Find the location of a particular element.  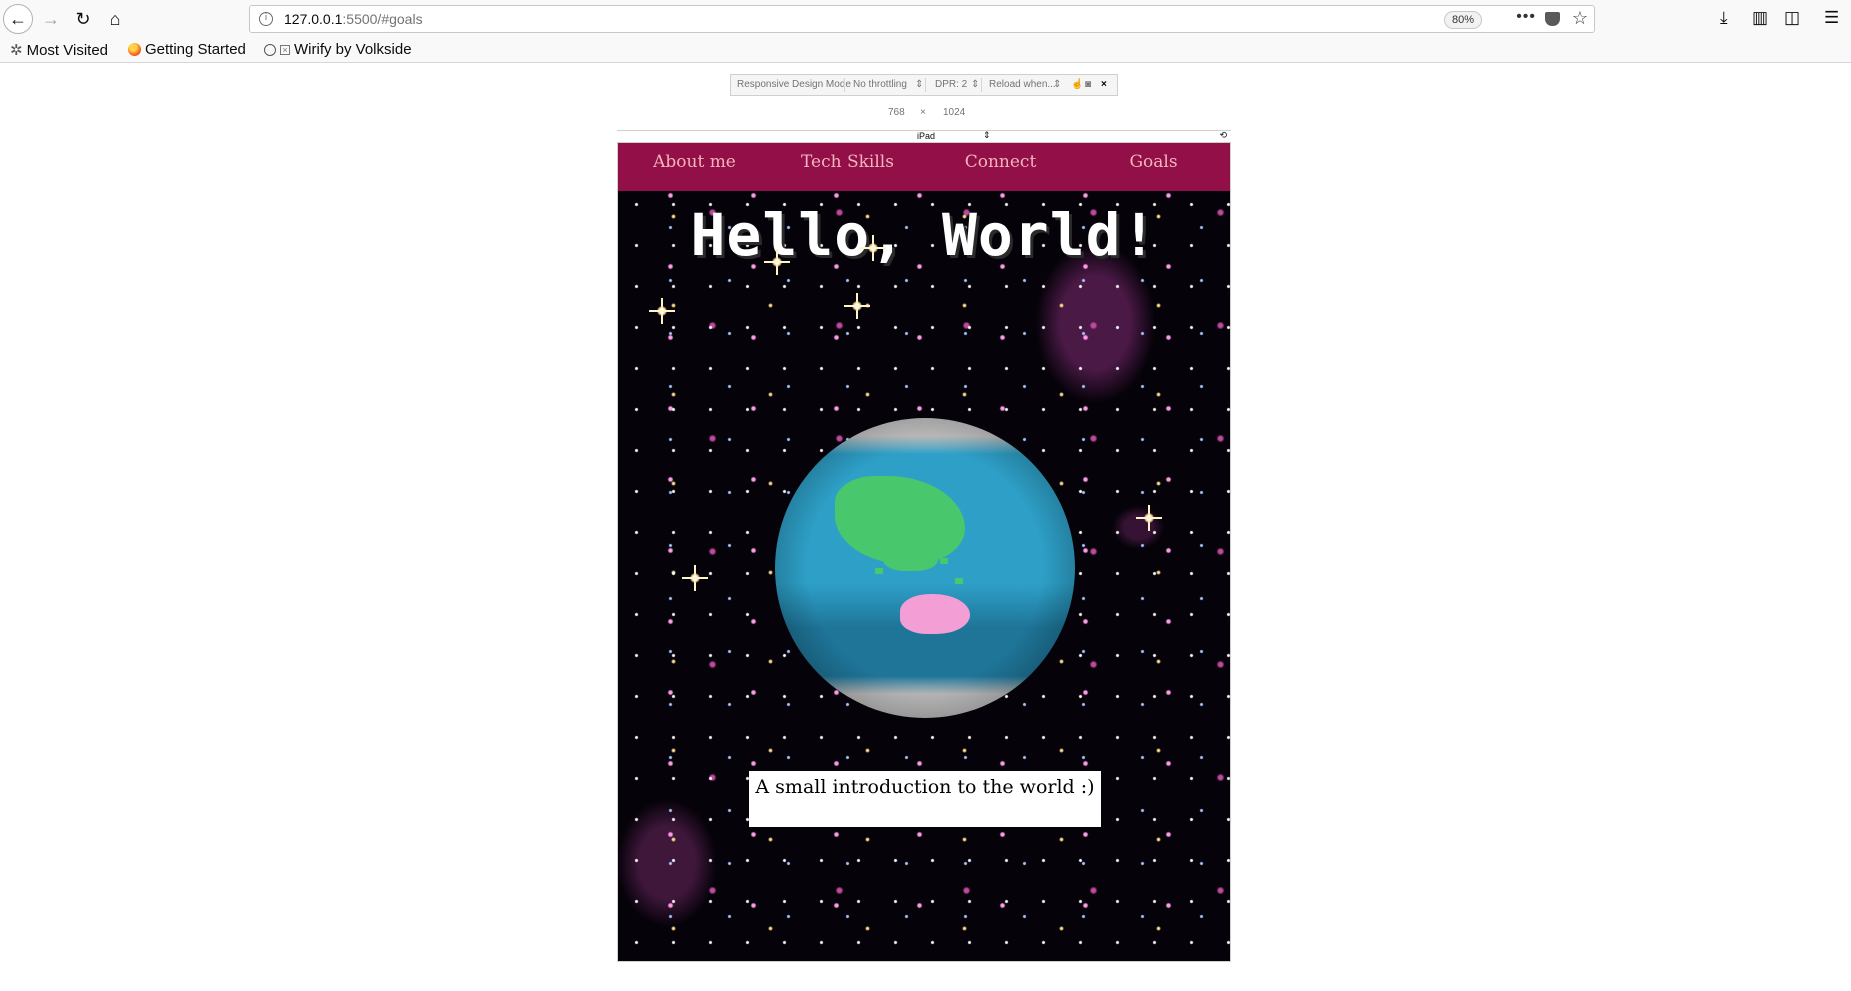

gear-icon: ✲ is located at coordinates (16, 50).